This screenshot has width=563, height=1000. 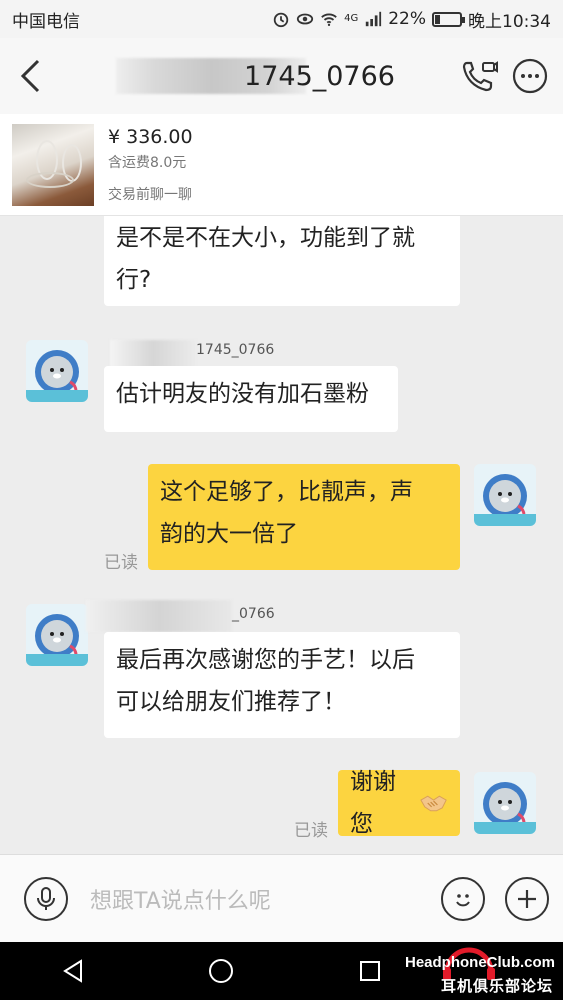 I want to click on recents-square-icon, so click(x=370, y=971).